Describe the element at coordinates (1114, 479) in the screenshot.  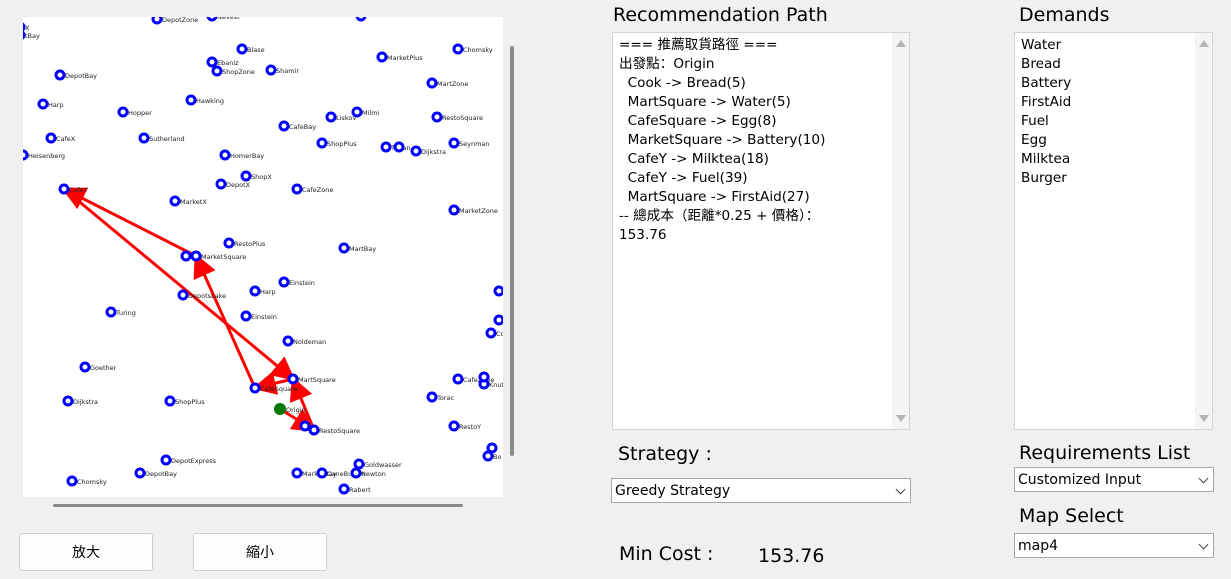
I see `requirements-select: Customized Input` at that location.